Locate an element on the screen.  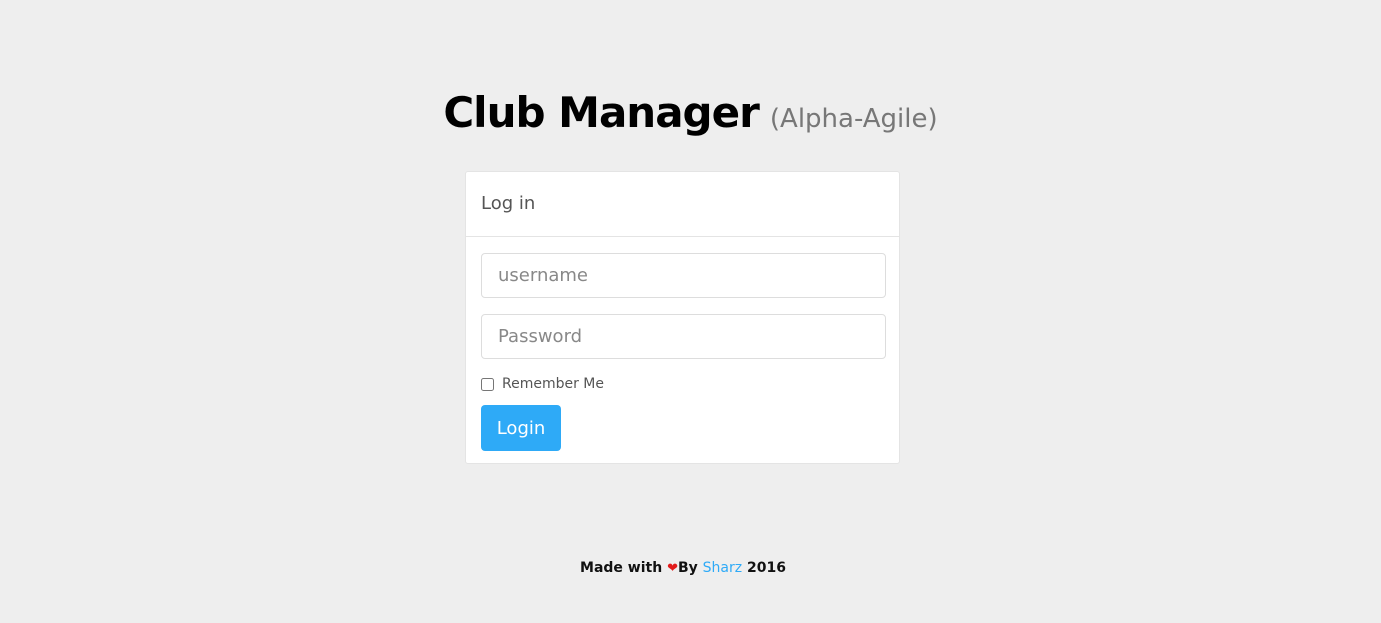
footer-made-with: Made with is located at coordinates (621, 568).